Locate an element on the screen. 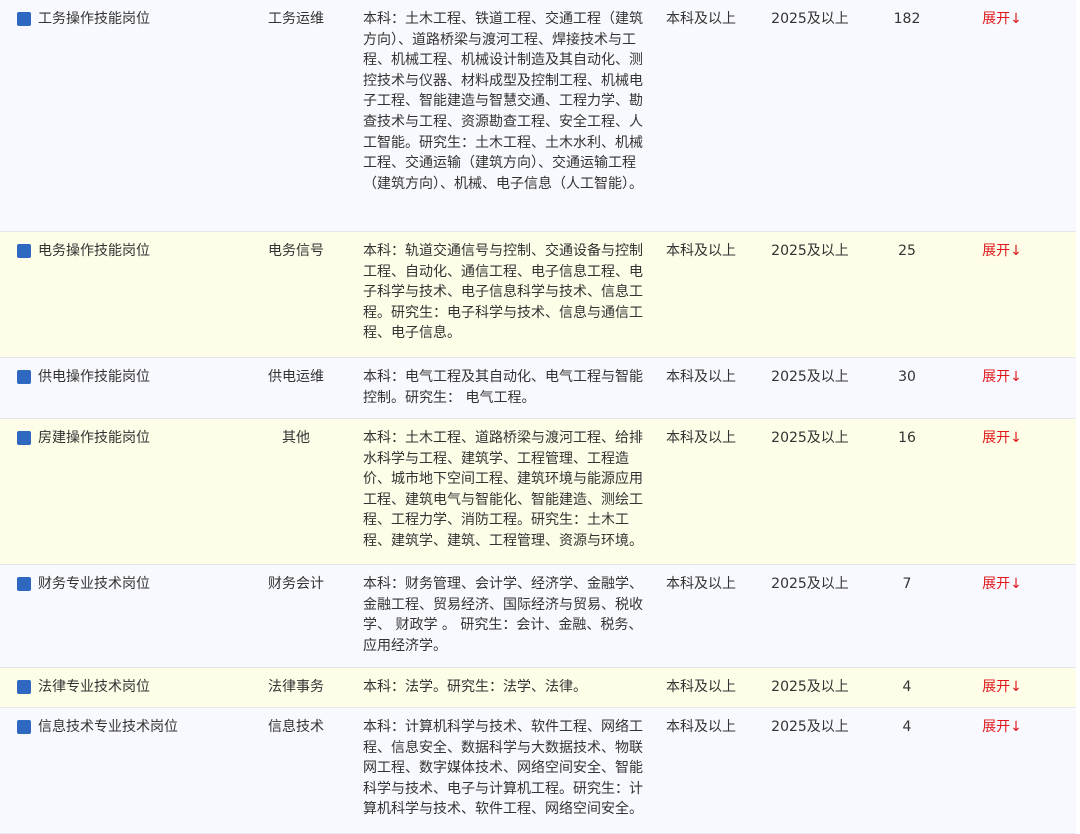 Image resolution: width=1080 pixels, height=834 pixels. position-name-cell: 法律专业技术岗位 is located at coordinates (115, 683).